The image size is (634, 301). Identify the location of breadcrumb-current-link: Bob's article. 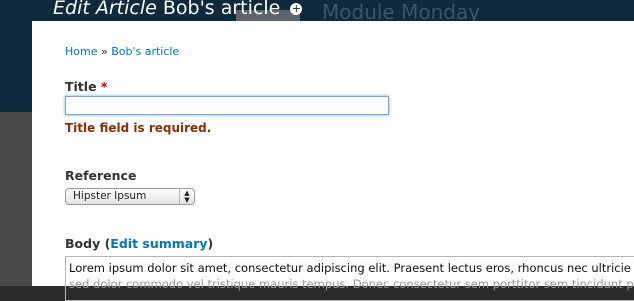
(145, 51).